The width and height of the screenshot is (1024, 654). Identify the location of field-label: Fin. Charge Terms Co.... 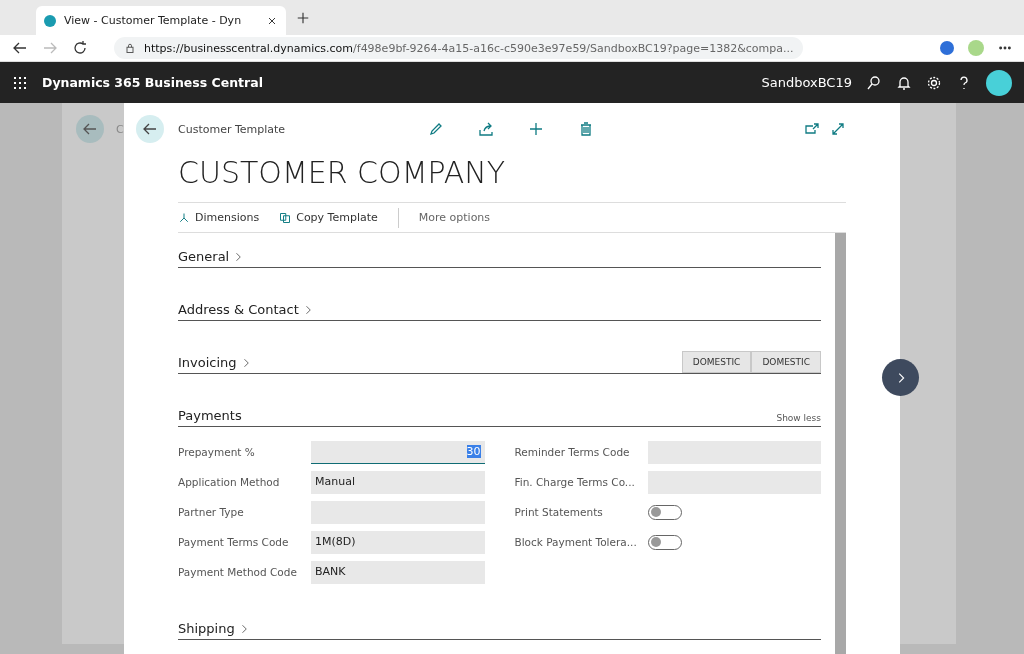
(575, 482).